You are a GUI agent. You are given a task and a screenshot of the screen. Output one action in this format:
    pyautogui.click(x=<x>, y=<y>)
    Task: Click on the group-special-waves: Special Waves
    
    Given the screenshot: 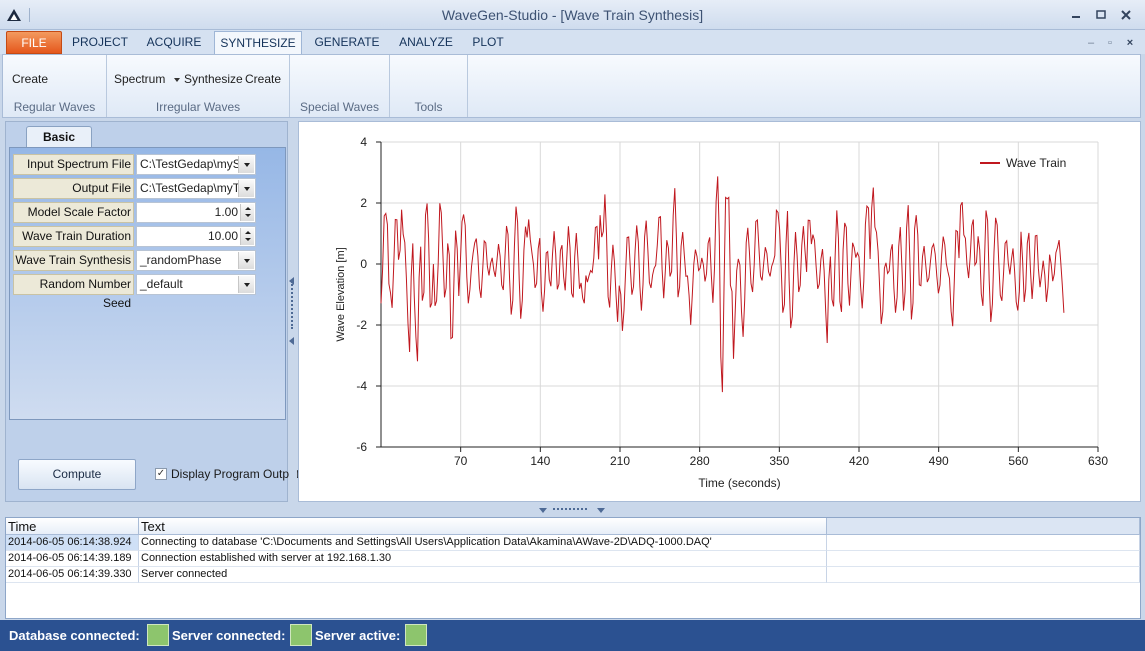 What is the action you would take?
    pyautogui.click(x=340, y=86)
    